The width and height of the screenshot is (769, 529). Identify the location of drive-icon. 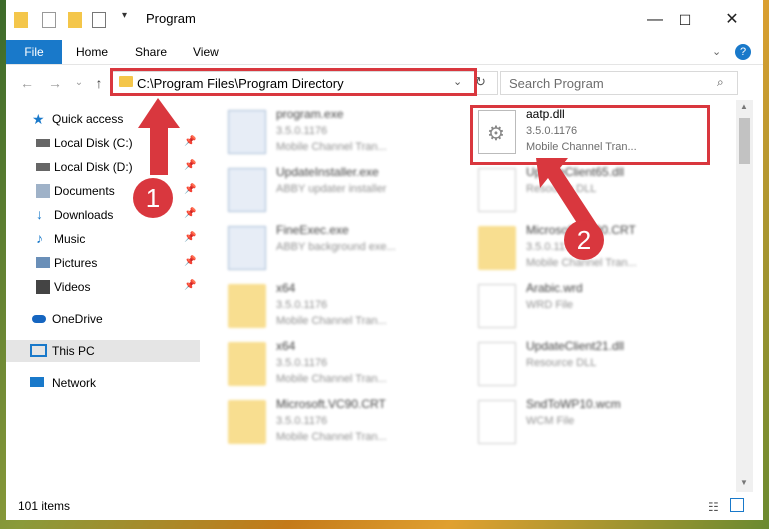
(43, 143).